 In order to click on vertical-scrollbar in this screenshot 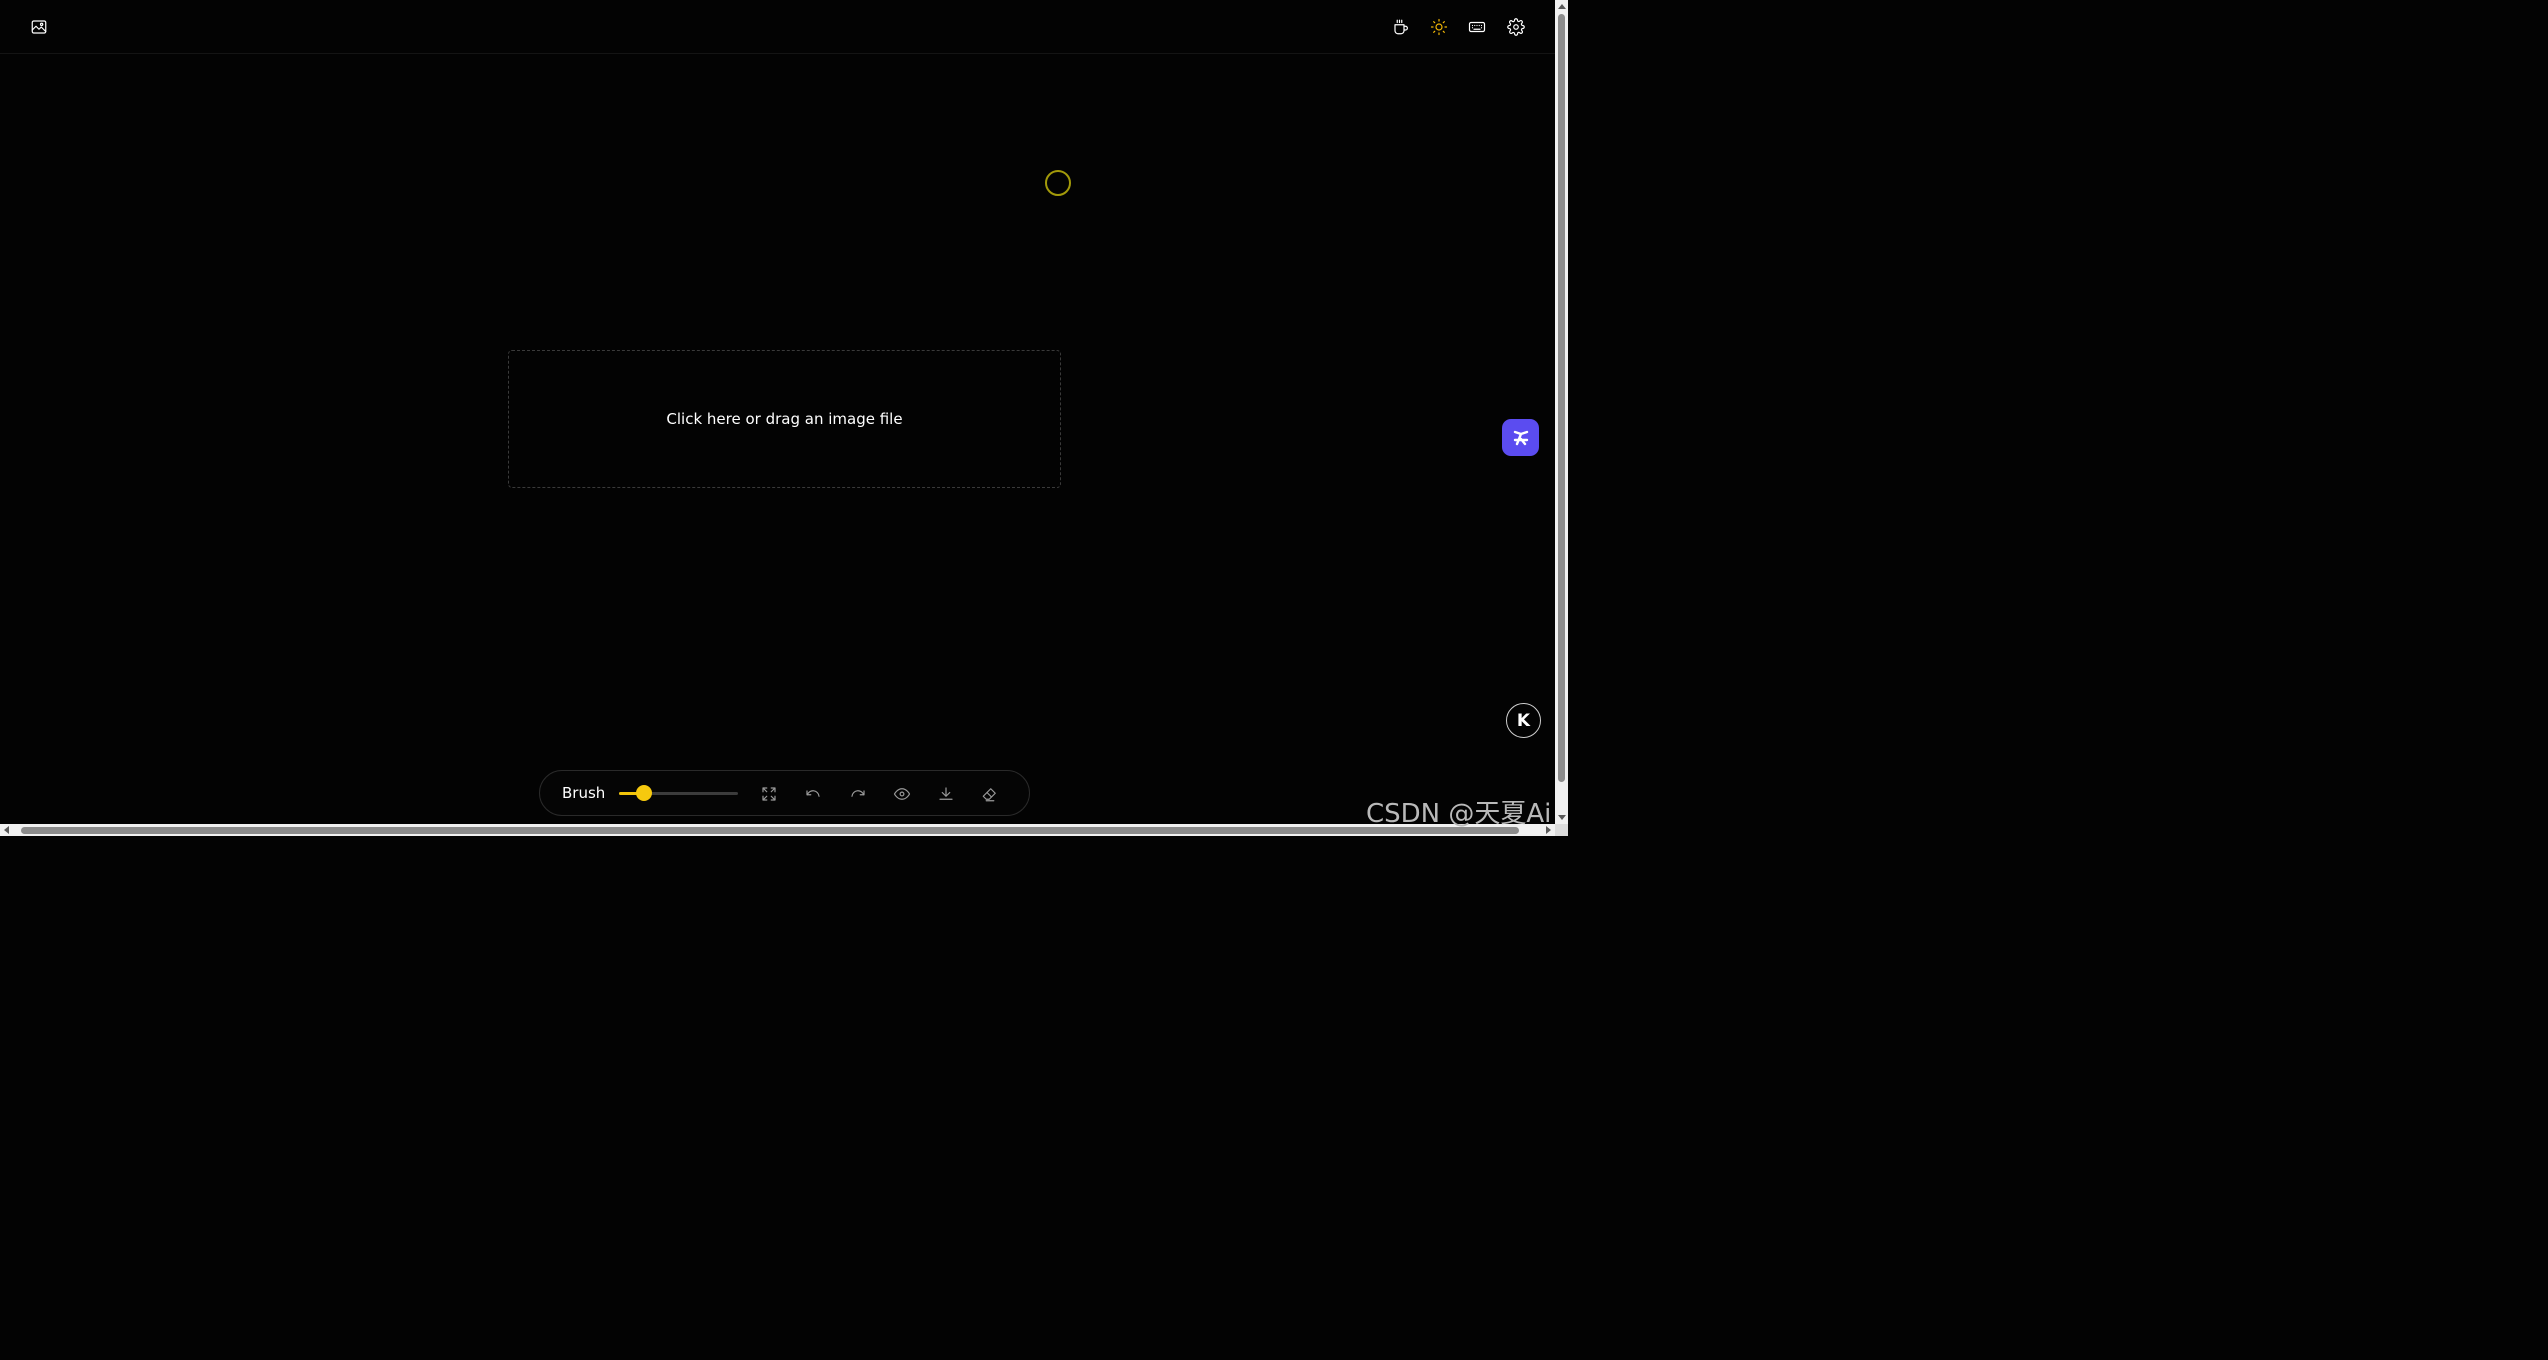, I will do `click(1561, 412)`.